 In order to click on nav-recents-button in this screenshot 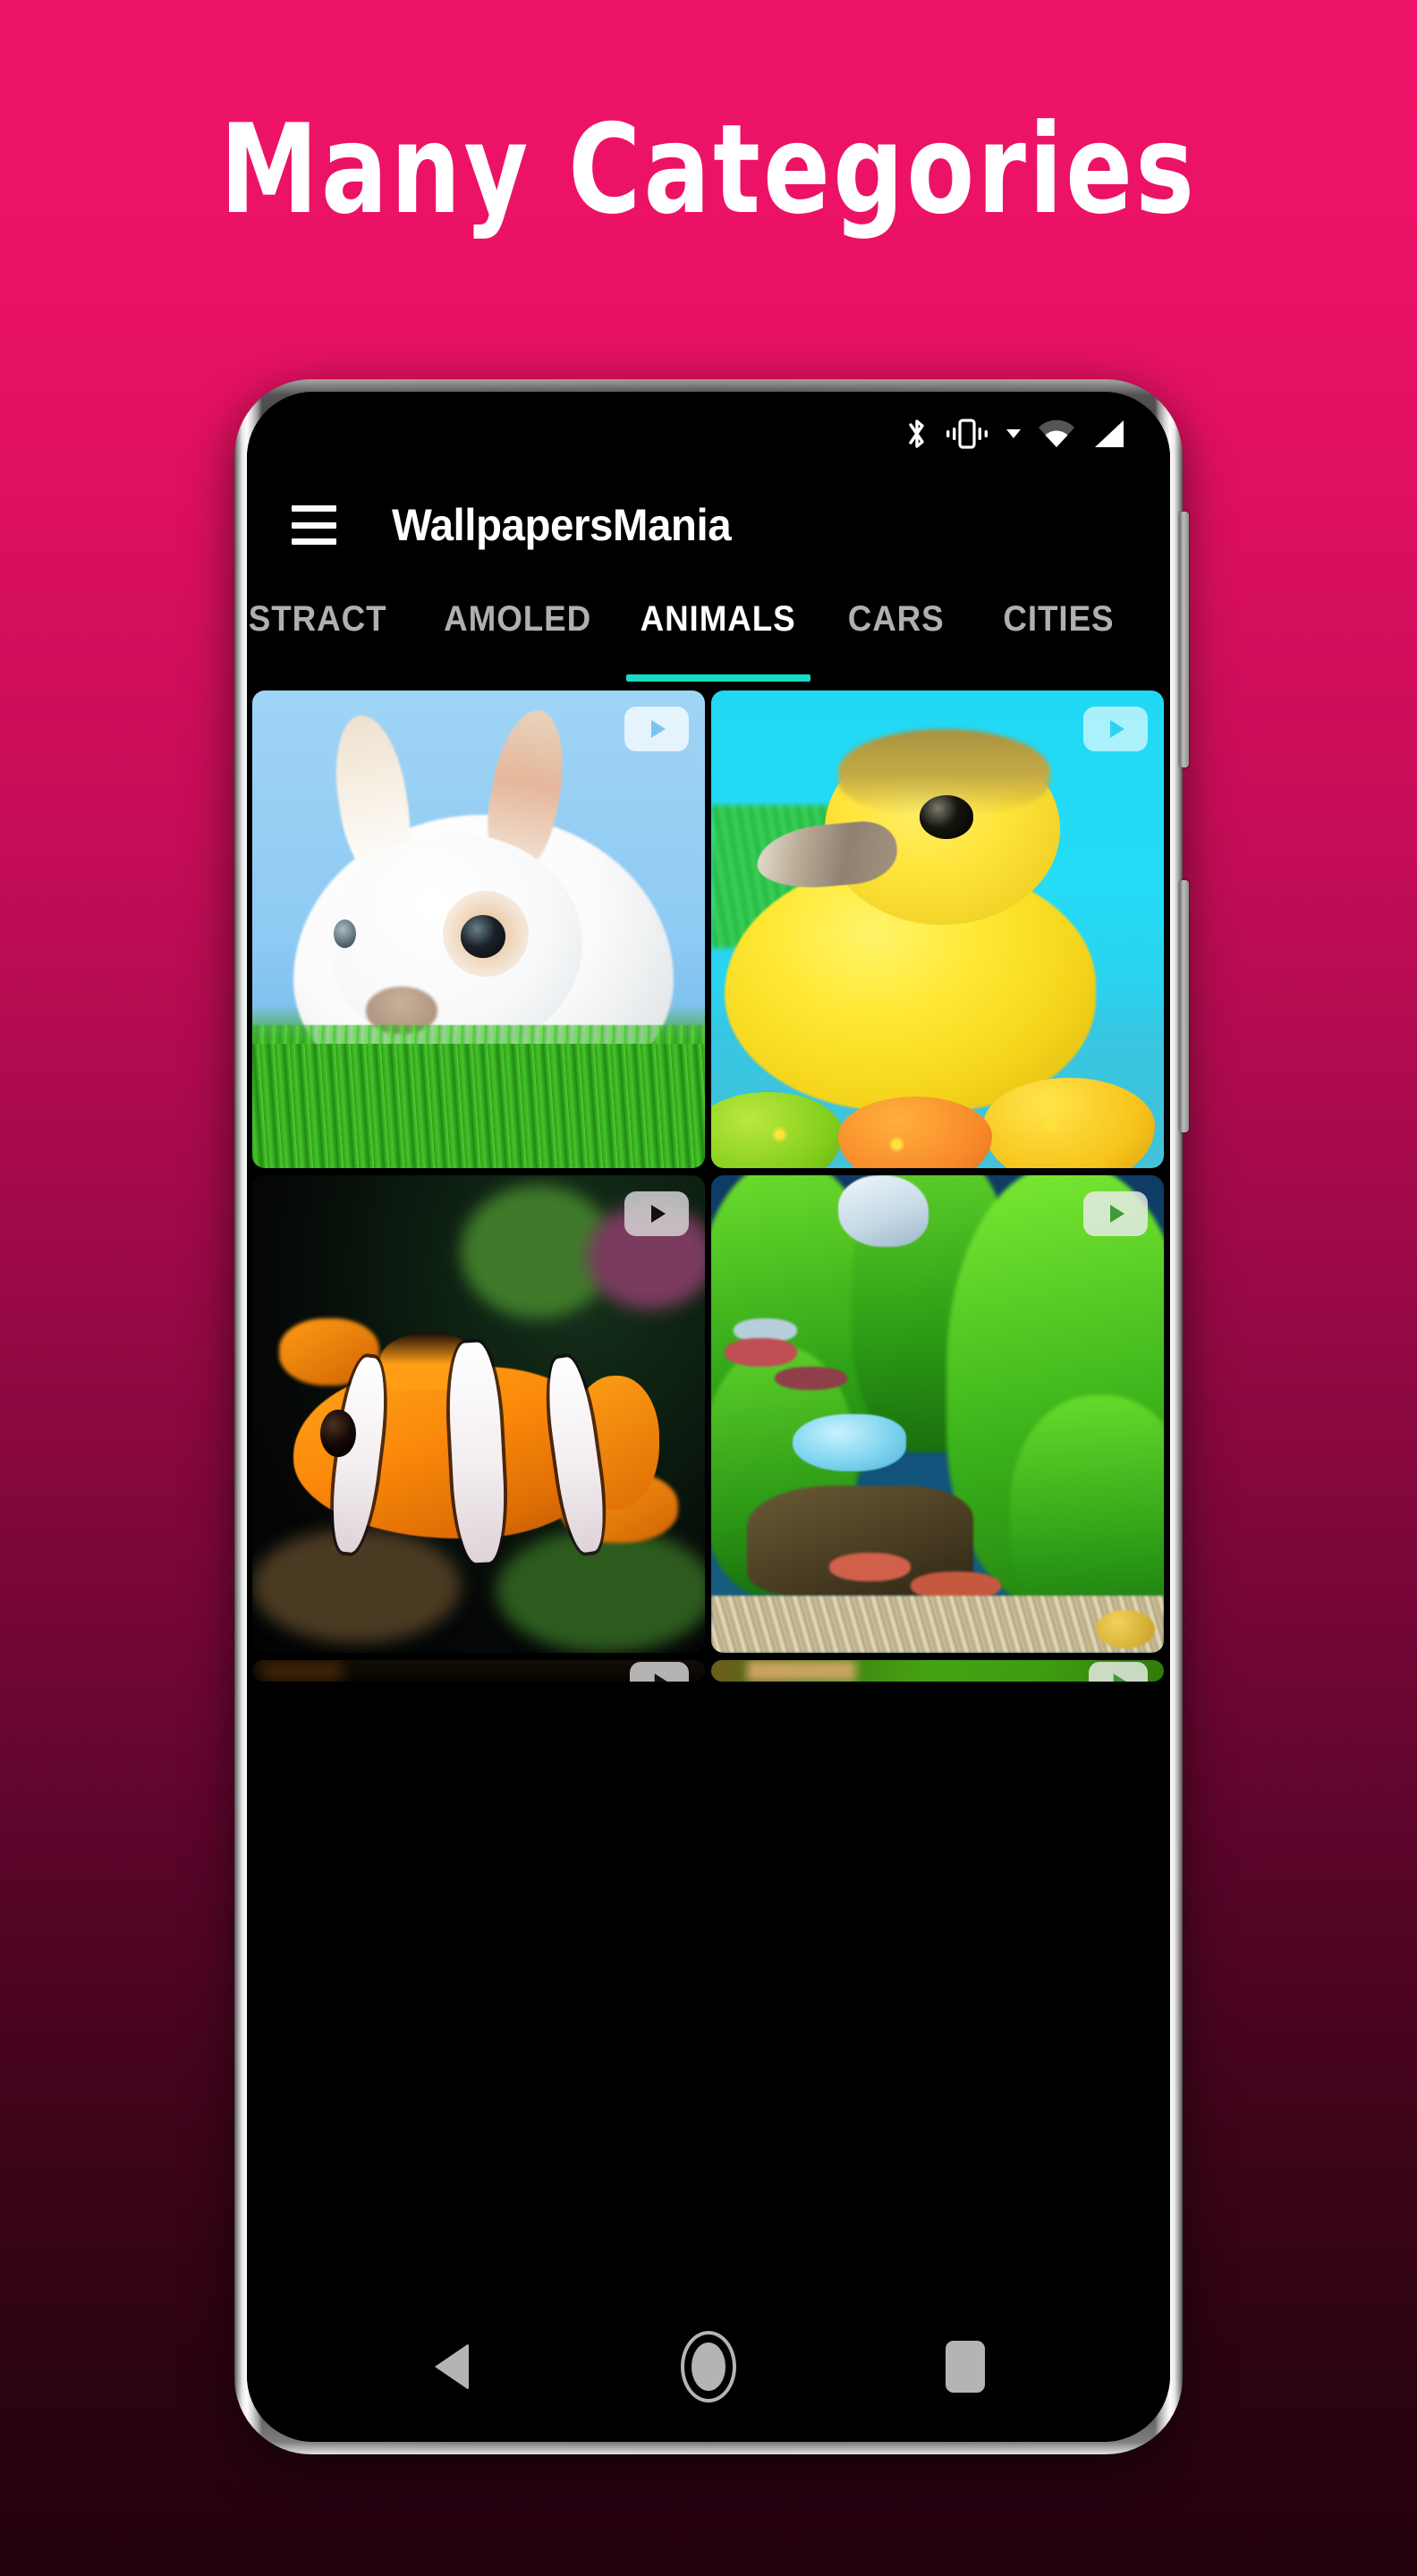, I will do `click(966, 2366)`.